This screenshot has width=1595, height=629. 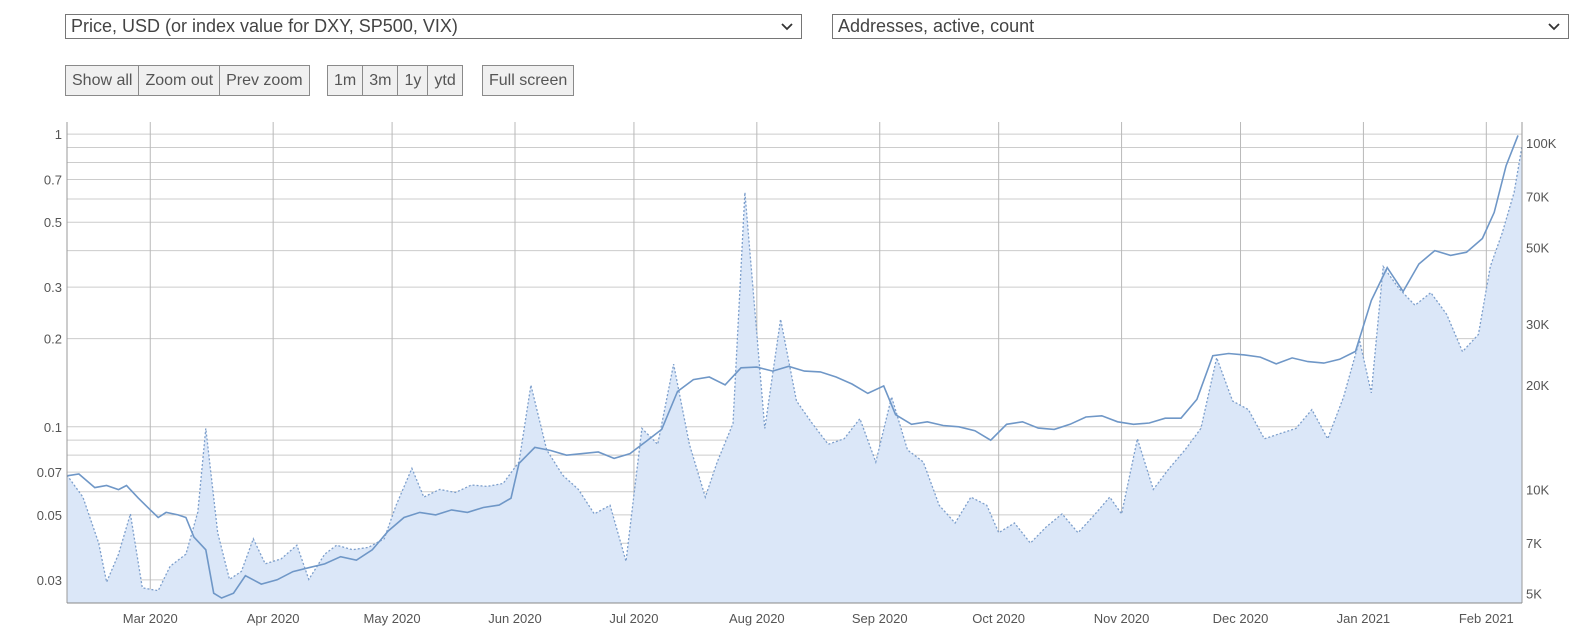 What do you see at coordinates (880, 618) in the screenshot?
I see `x-tick-label: Sep 2020` at bounding box center [880, 618].